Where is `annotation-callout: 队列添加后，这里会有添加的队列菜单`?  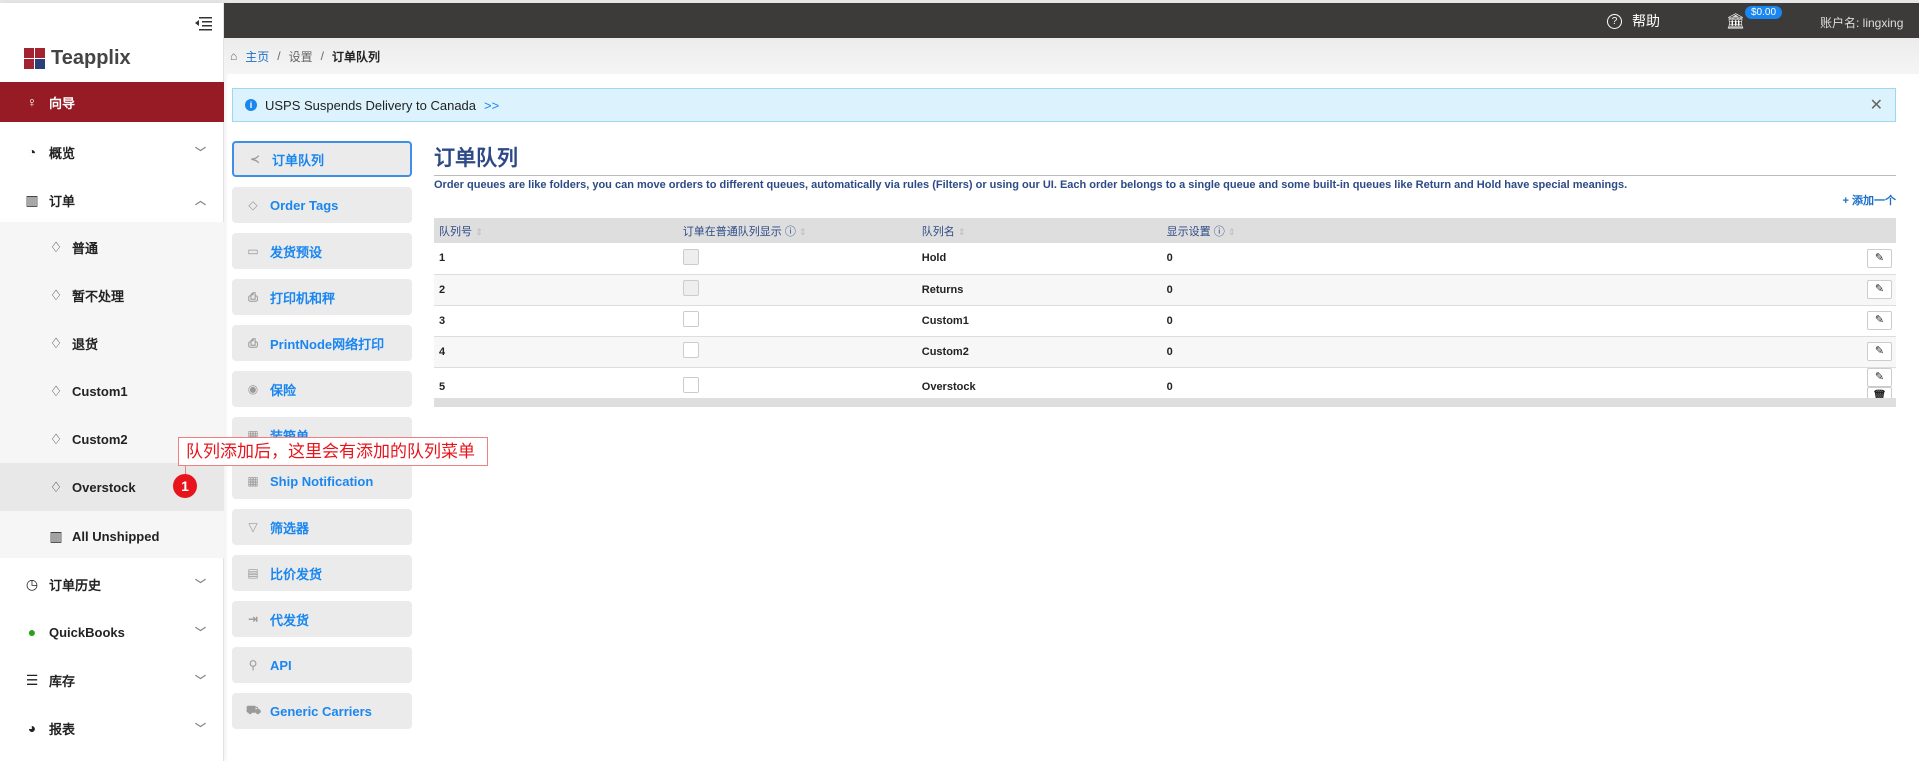
annotation-callout: 队列添加后，这里会有添加的队列菜单 is located at coordinates (333, 451).